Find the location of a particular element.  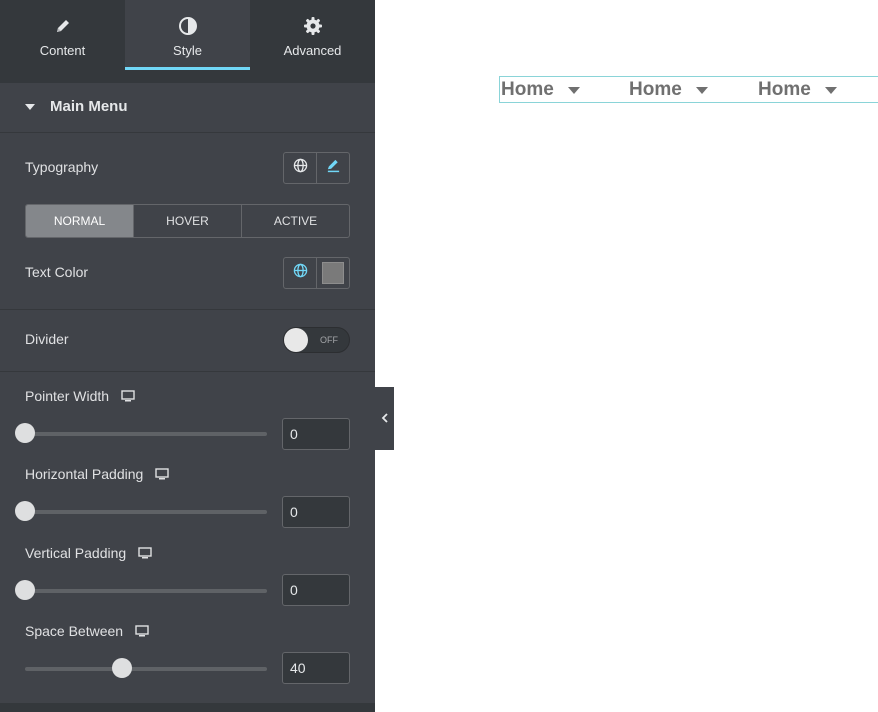

tabs-divider is located at coordinates (187, 76).